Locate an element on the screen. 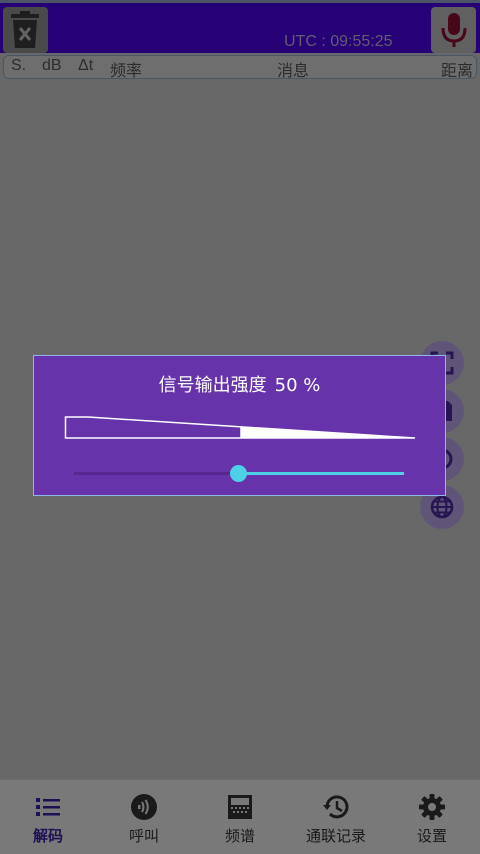  output-strength-meter is located at coordinates (240, 427).